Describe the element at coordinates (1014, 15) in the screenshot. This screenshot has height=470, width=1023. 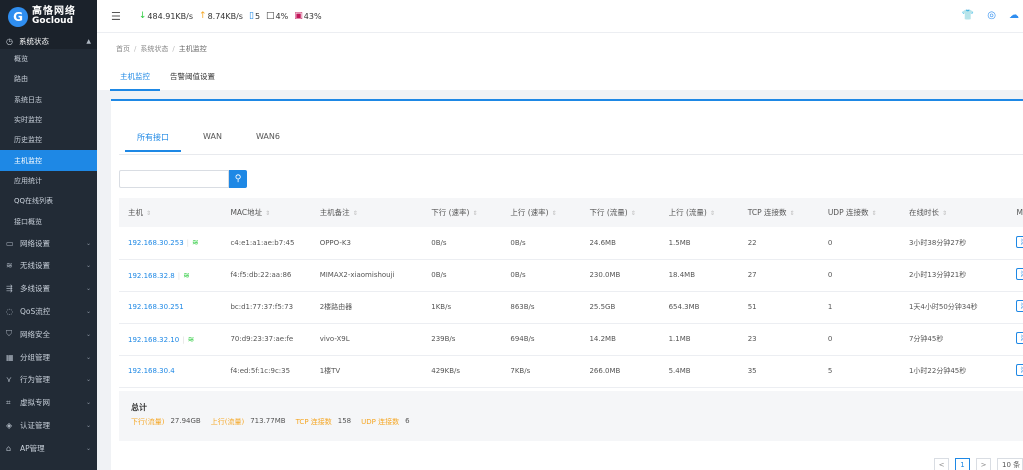
I see `cloud-icon: ☁` at that location.